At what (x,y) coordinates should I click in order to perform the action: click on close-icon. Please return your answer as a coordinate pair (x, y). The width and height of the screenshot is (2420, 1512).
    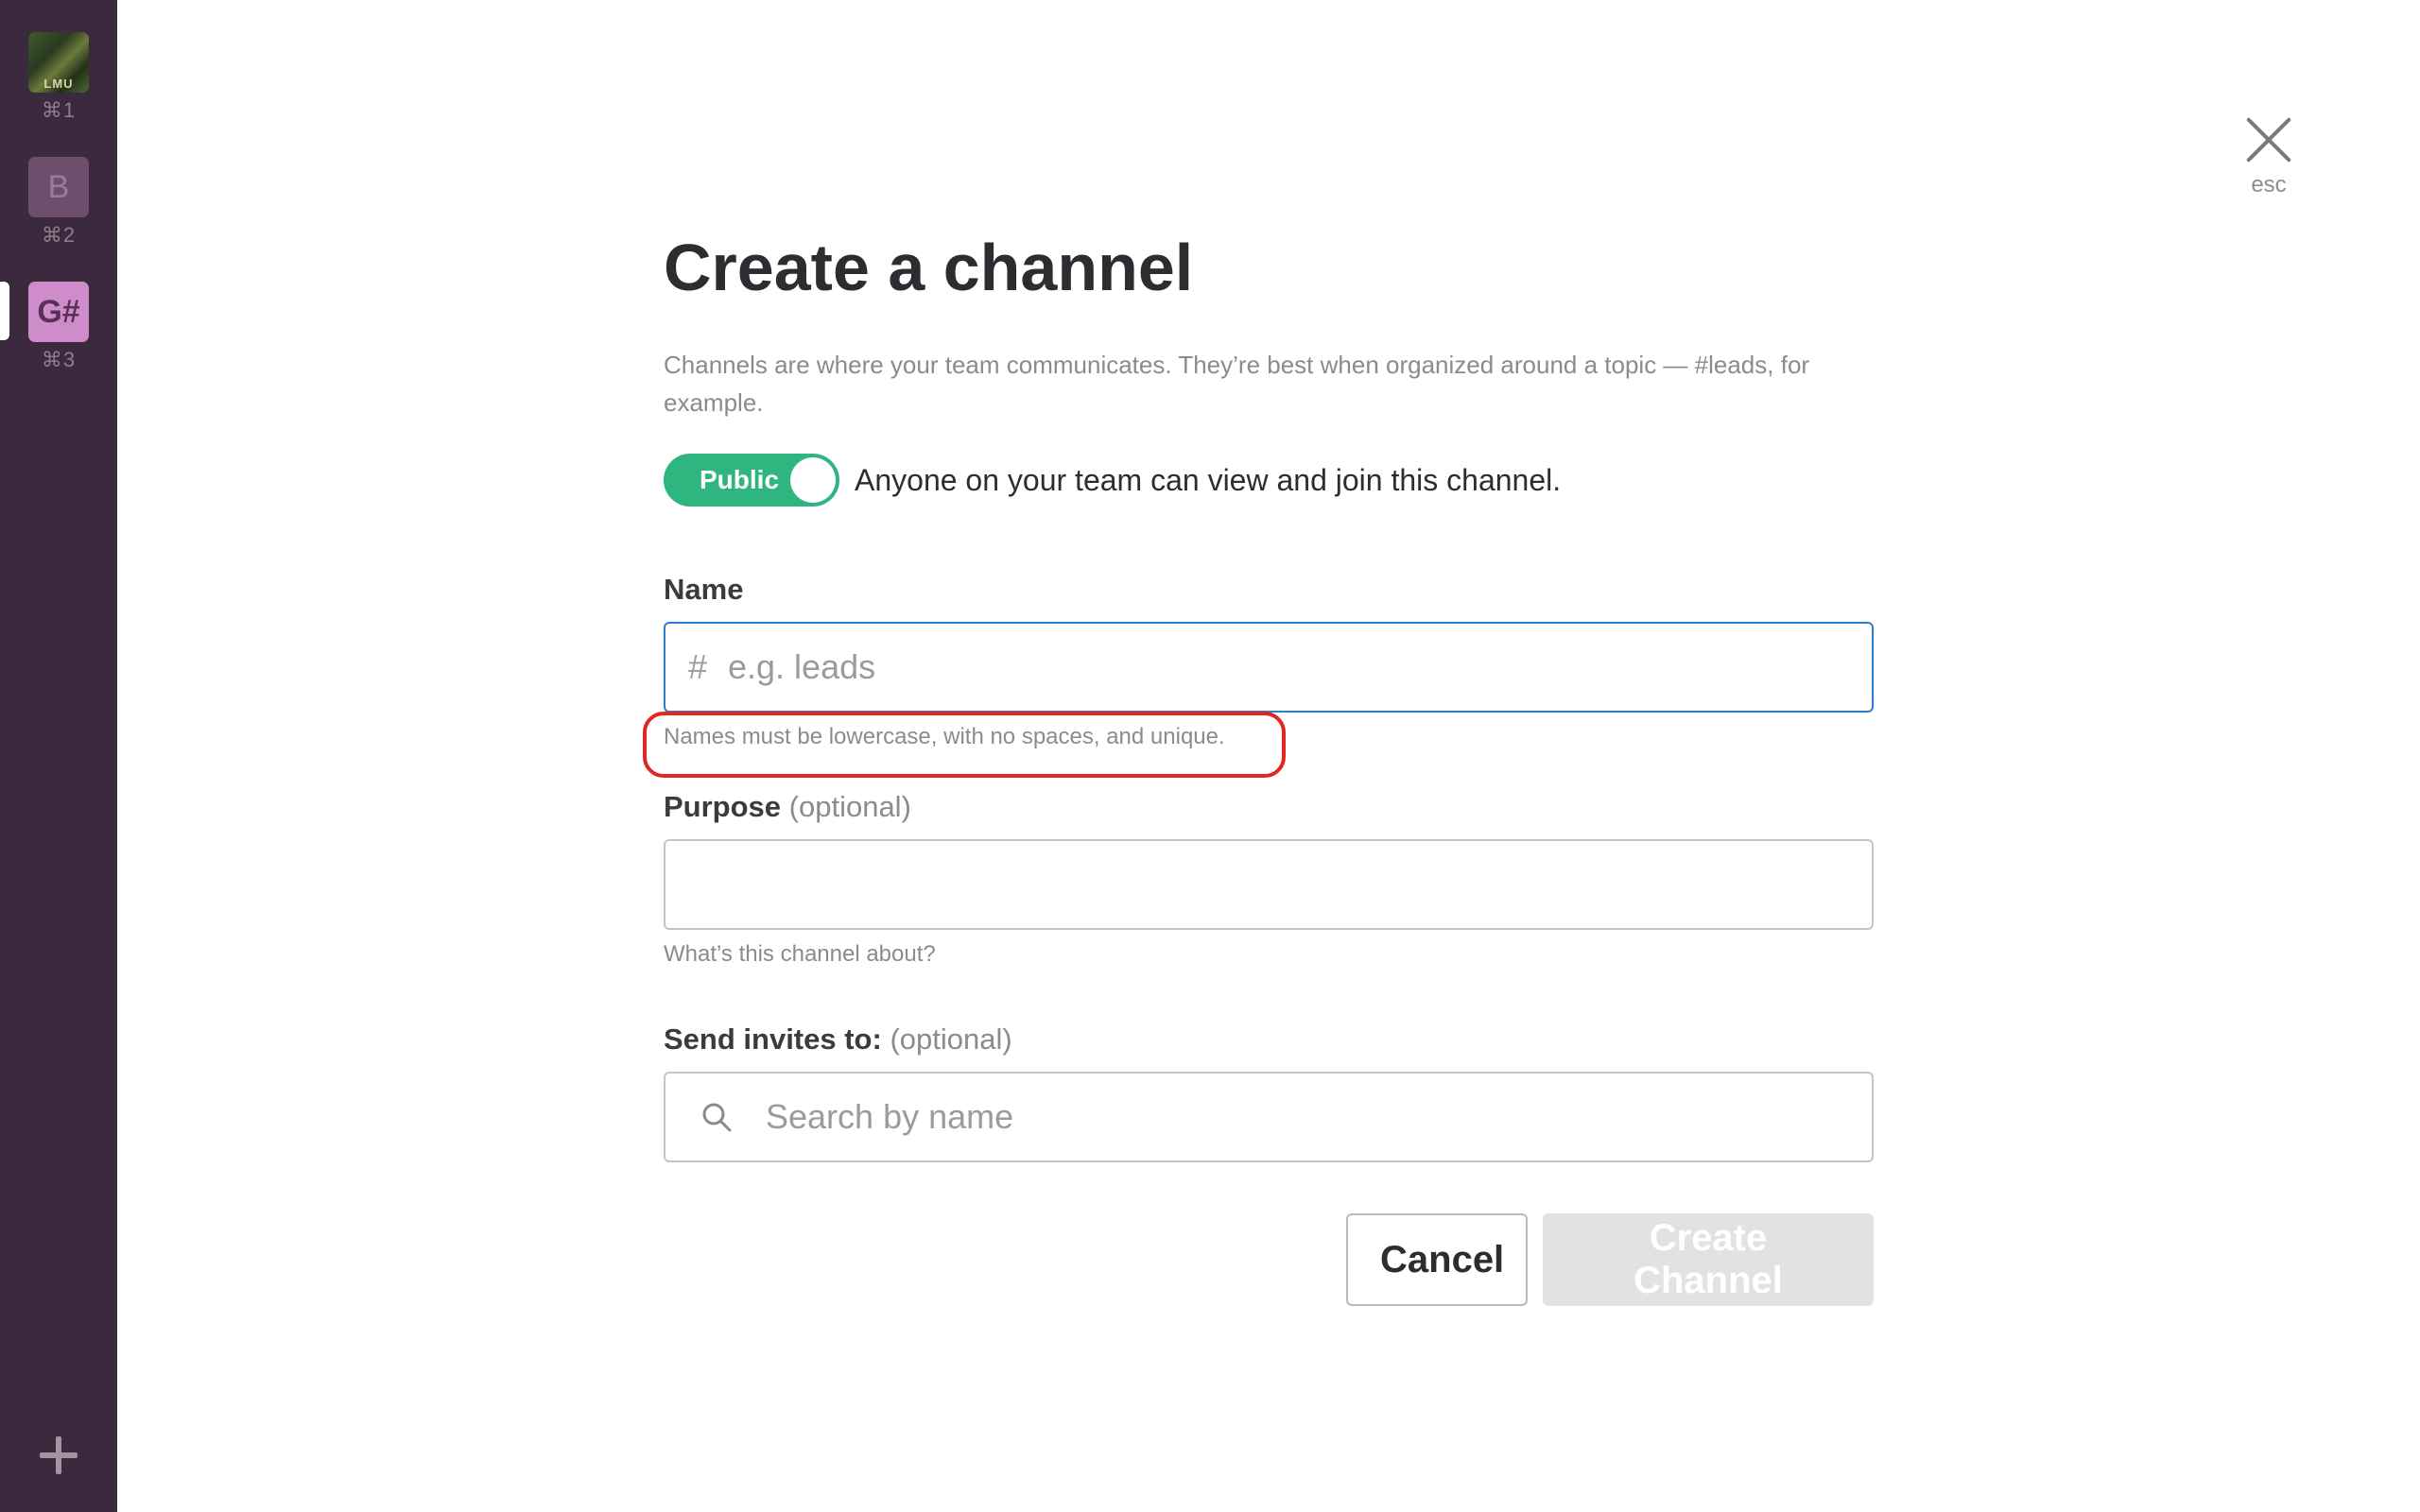
    Looking at the image, I should click on (2268, 139).